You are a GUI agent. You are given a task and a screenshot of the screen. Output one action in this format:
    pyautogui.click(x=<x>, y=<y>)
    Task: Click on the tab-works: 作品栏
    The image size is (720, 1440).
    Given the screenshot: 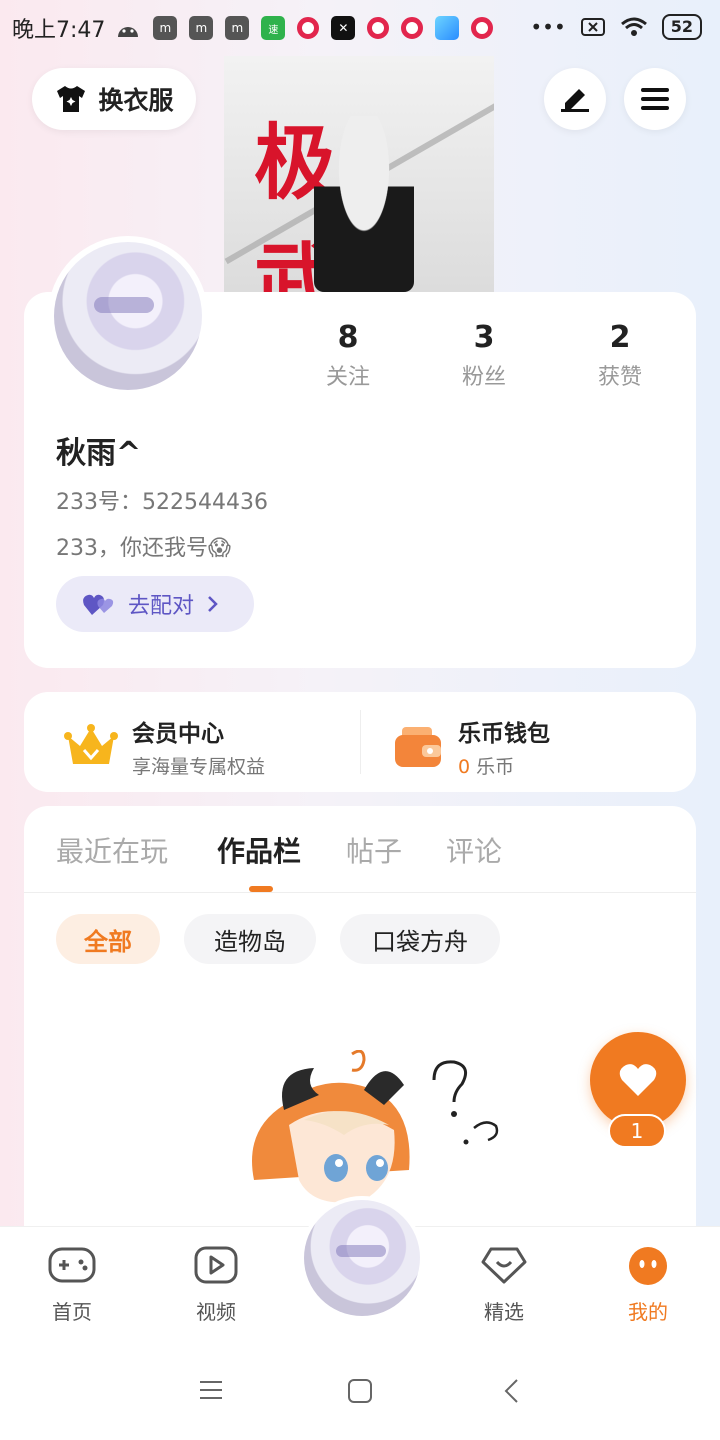 What is the action you would take?
    pyautogui.click(x=259, y=850)
    